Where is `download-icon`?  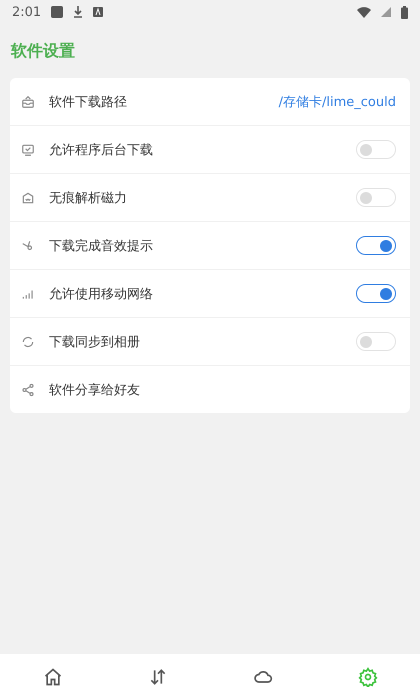
download-icon is located at coordinates (78, 12).